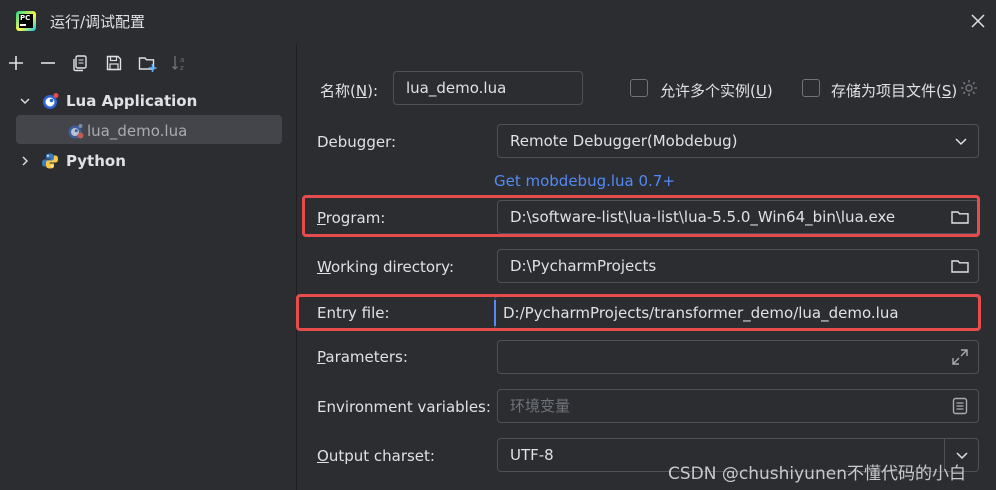 This screenshot has height=490, width=996. What do you see at coordinates (716, 91) in the screenshot?
I see `allow-multiple-label: 允许多个实例(U)` at bounding box center [716, 91].